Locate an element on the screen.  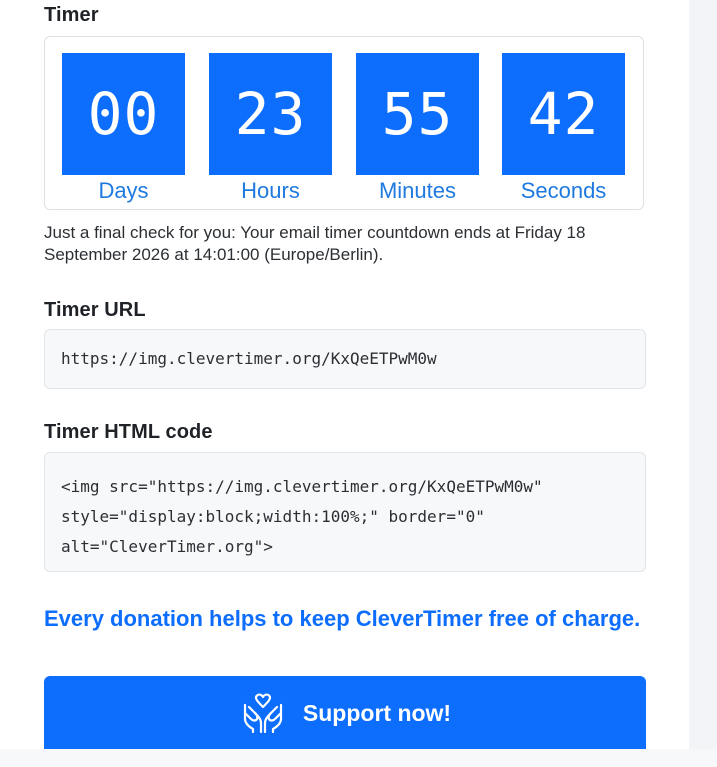
timer-heading: Timer is located at coordinates (71, 15).